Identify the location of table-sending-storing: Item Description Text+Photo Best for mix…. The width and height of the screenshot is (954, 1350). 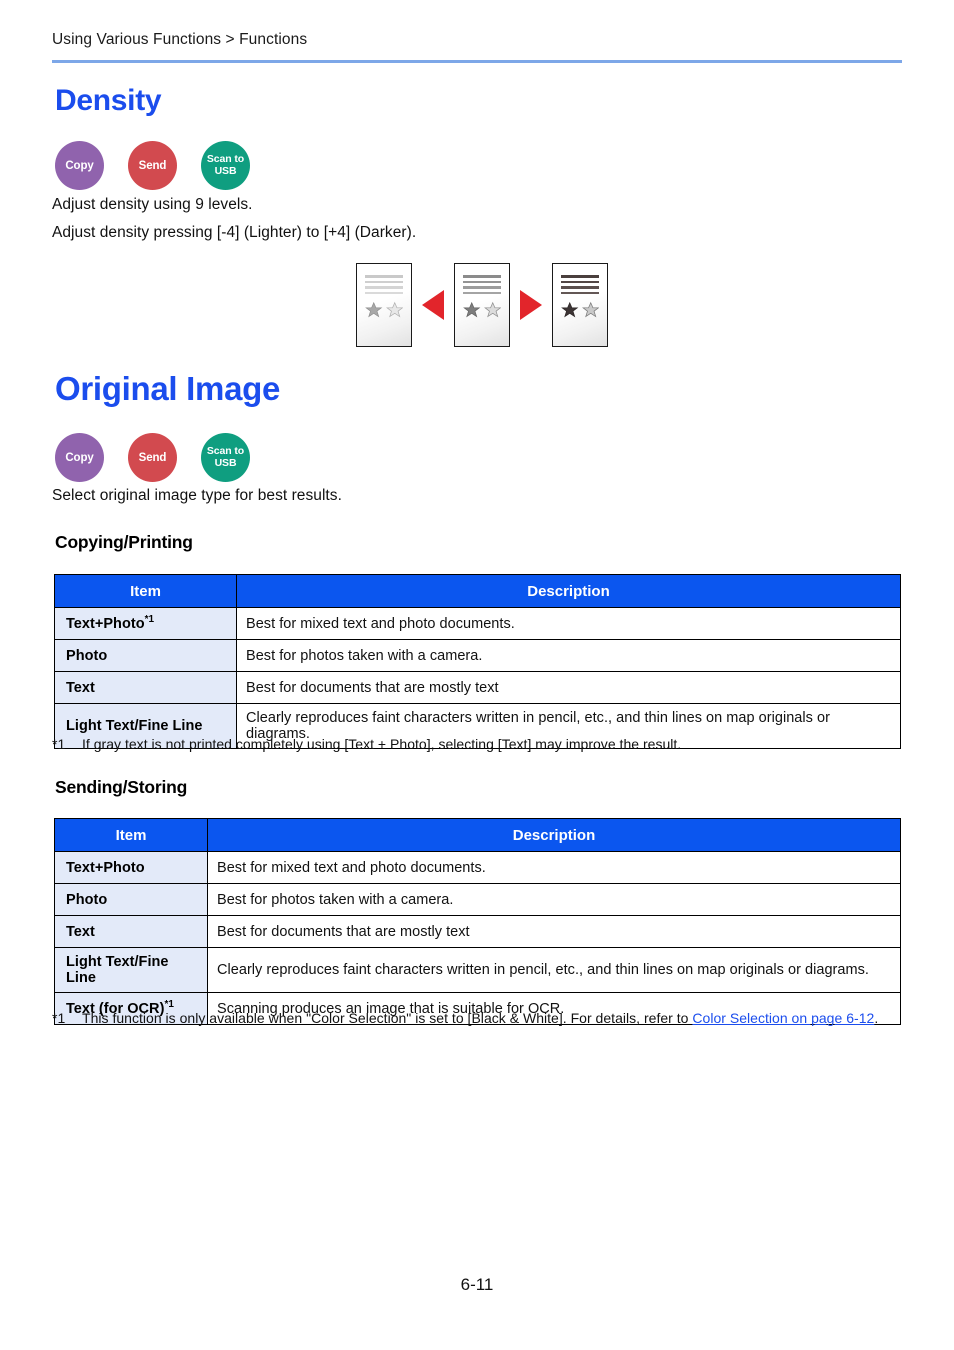
(477, 921).